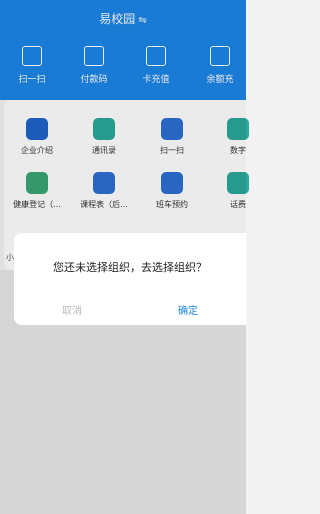  I want to click on confirm-button: 确定, so click(188, 309).